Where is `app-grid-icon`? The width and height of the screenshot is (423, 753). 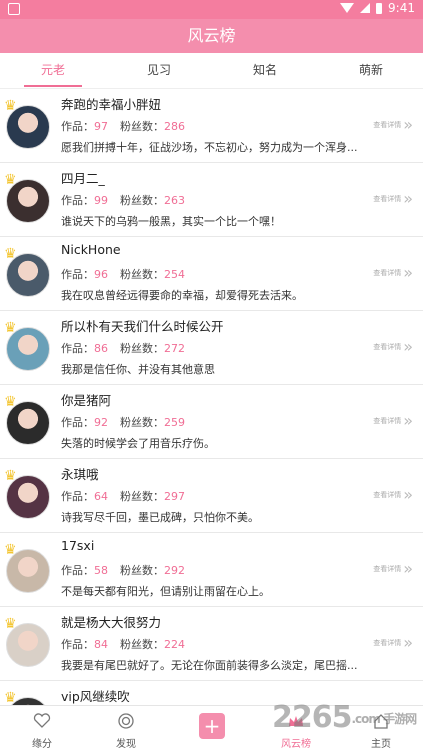 app-grid-icon is located at coordinates (14, 9).